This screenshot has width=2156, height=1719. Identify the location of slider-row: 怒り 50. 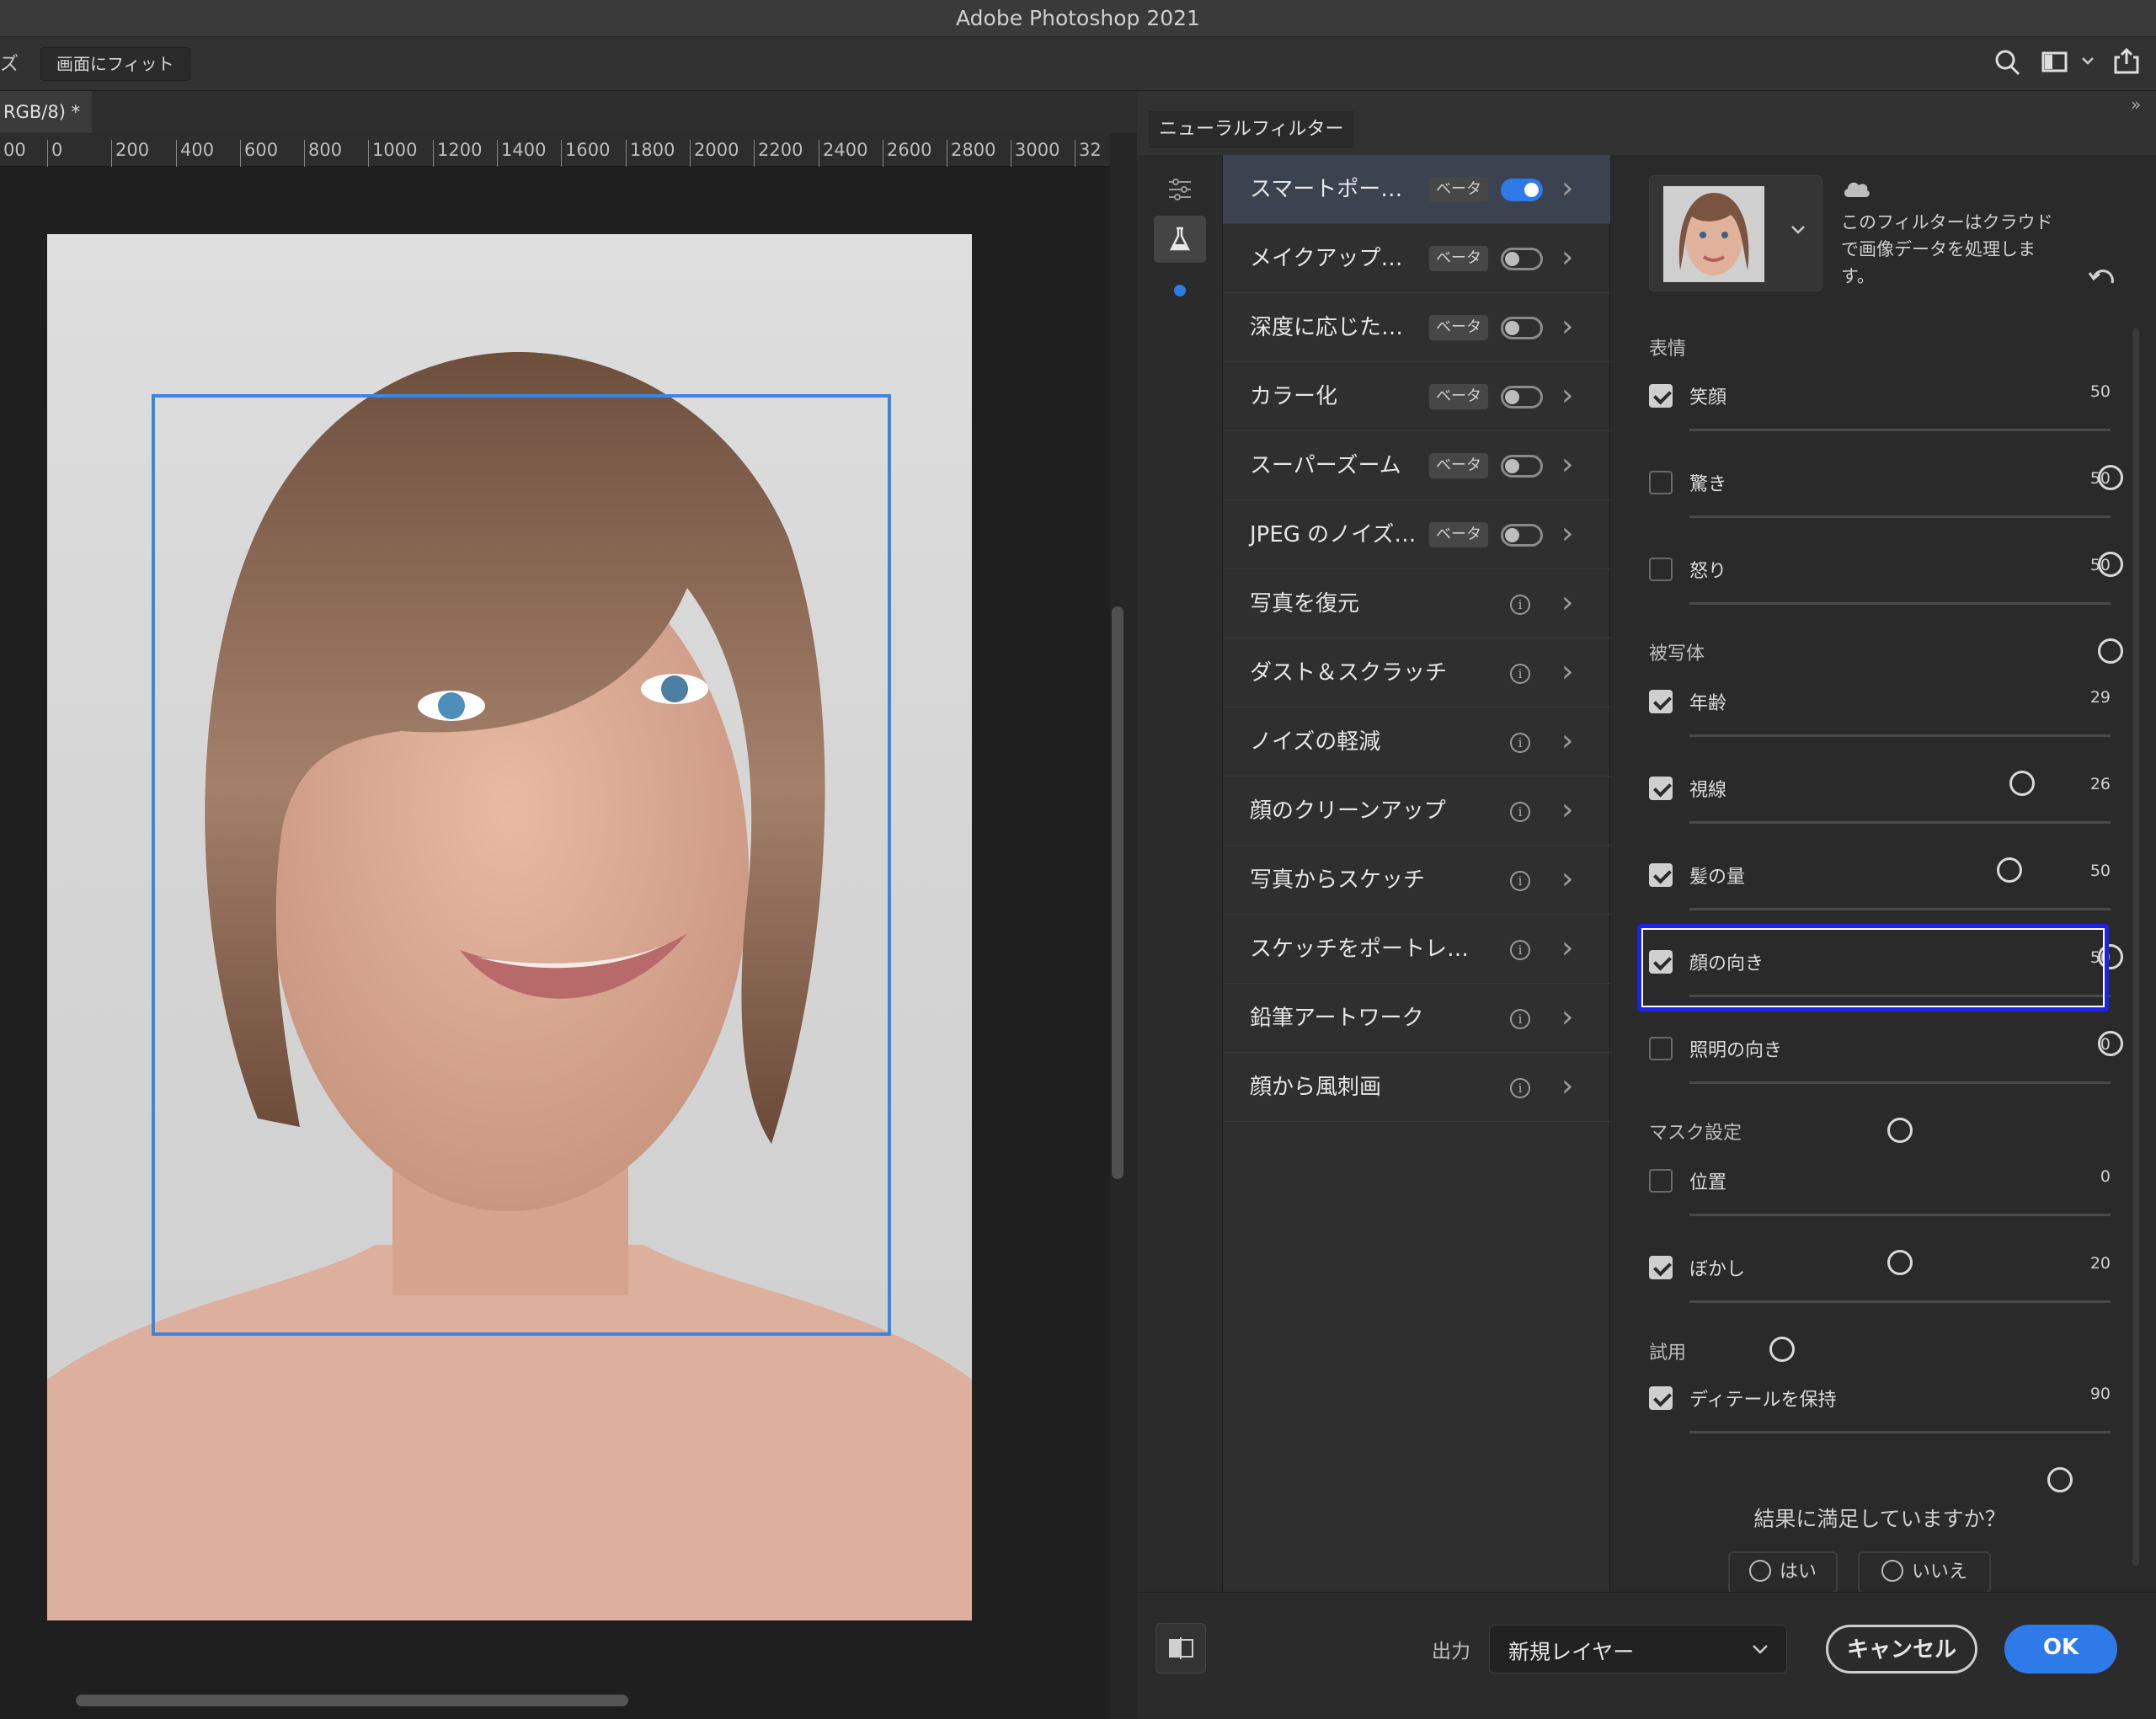
(1886, 607).